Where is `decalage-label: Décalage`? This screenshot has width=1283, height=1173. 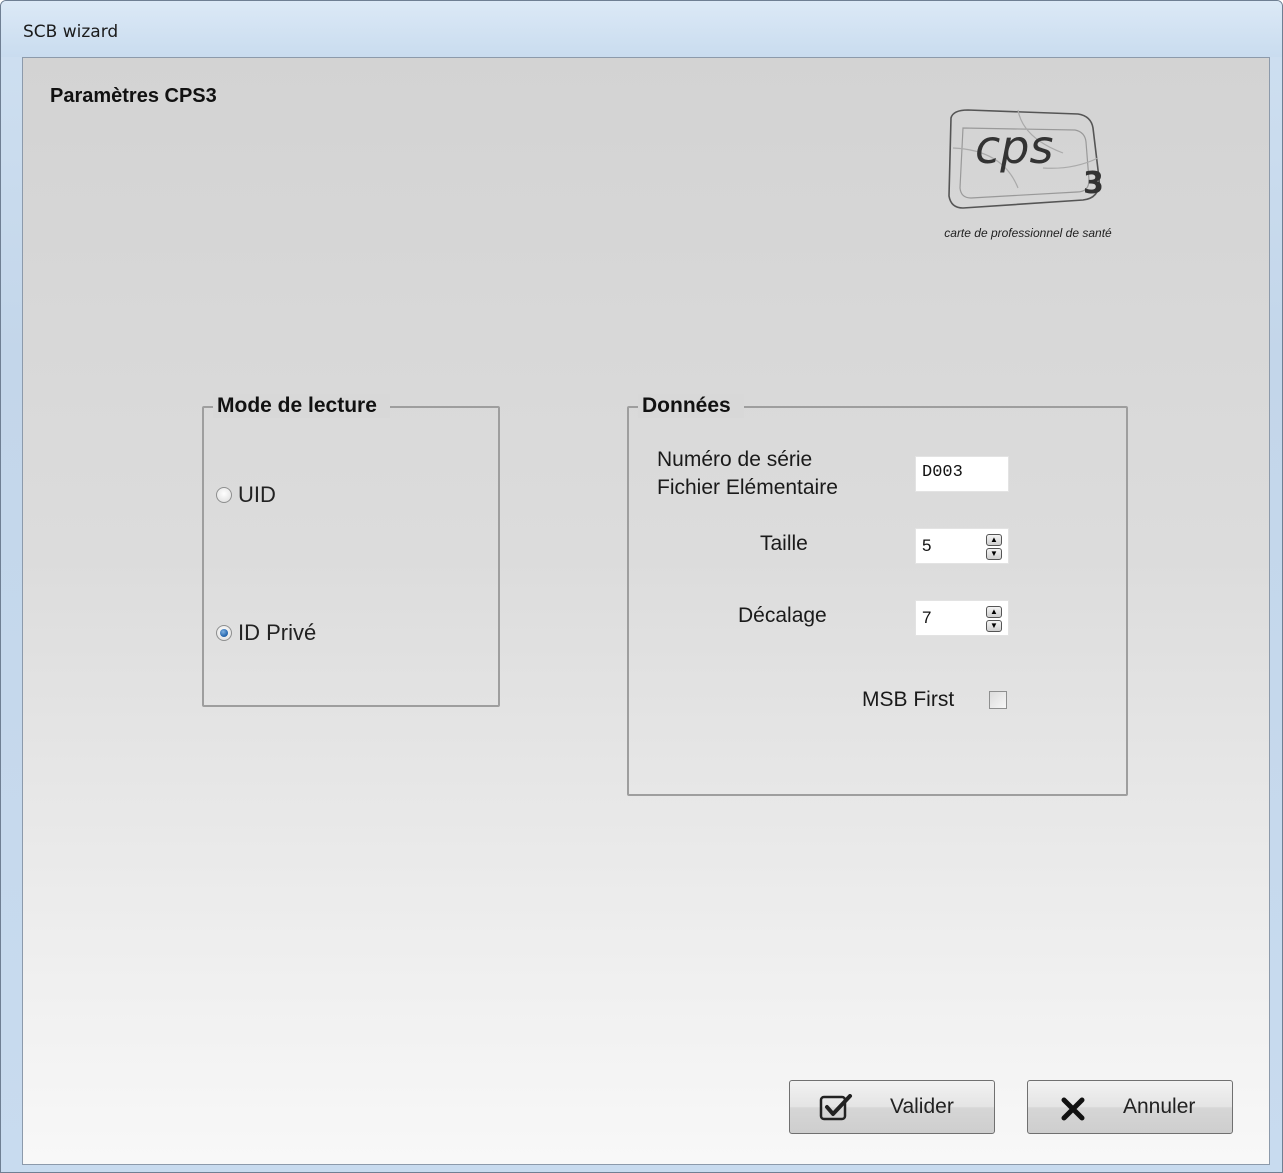 decalage-label: Décalage is located at coordinates (782, 615).